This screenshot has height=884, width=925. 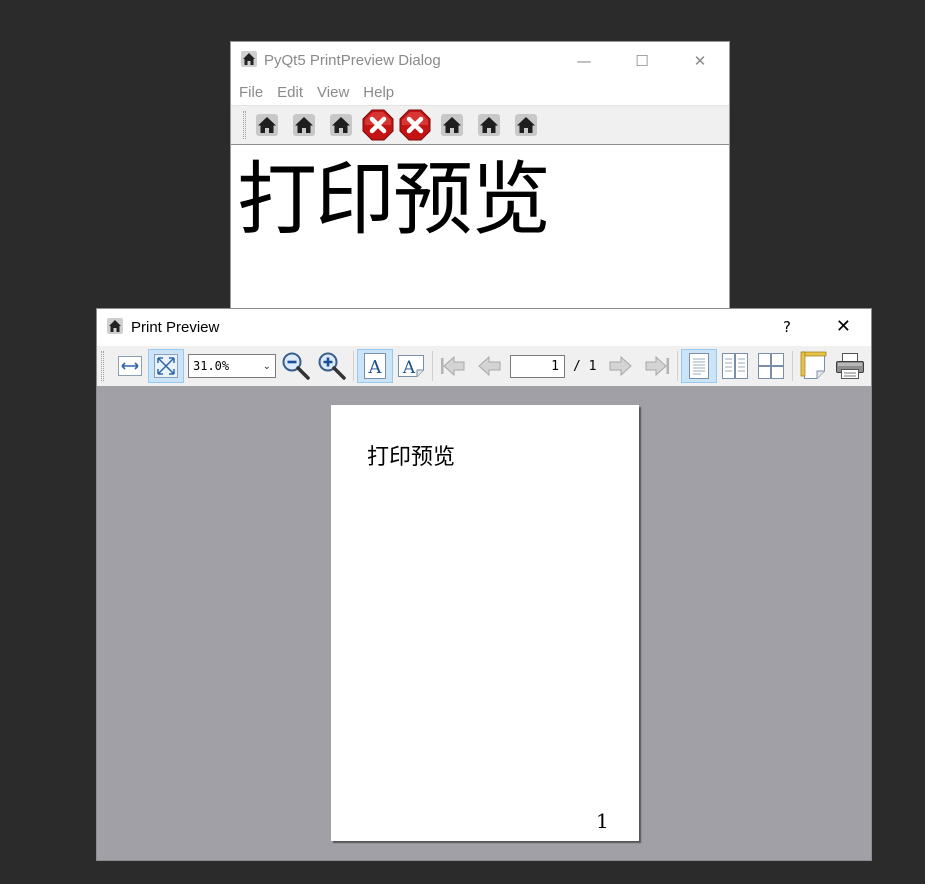 I want to click on next-page-icon, so click(x=621, y=366).